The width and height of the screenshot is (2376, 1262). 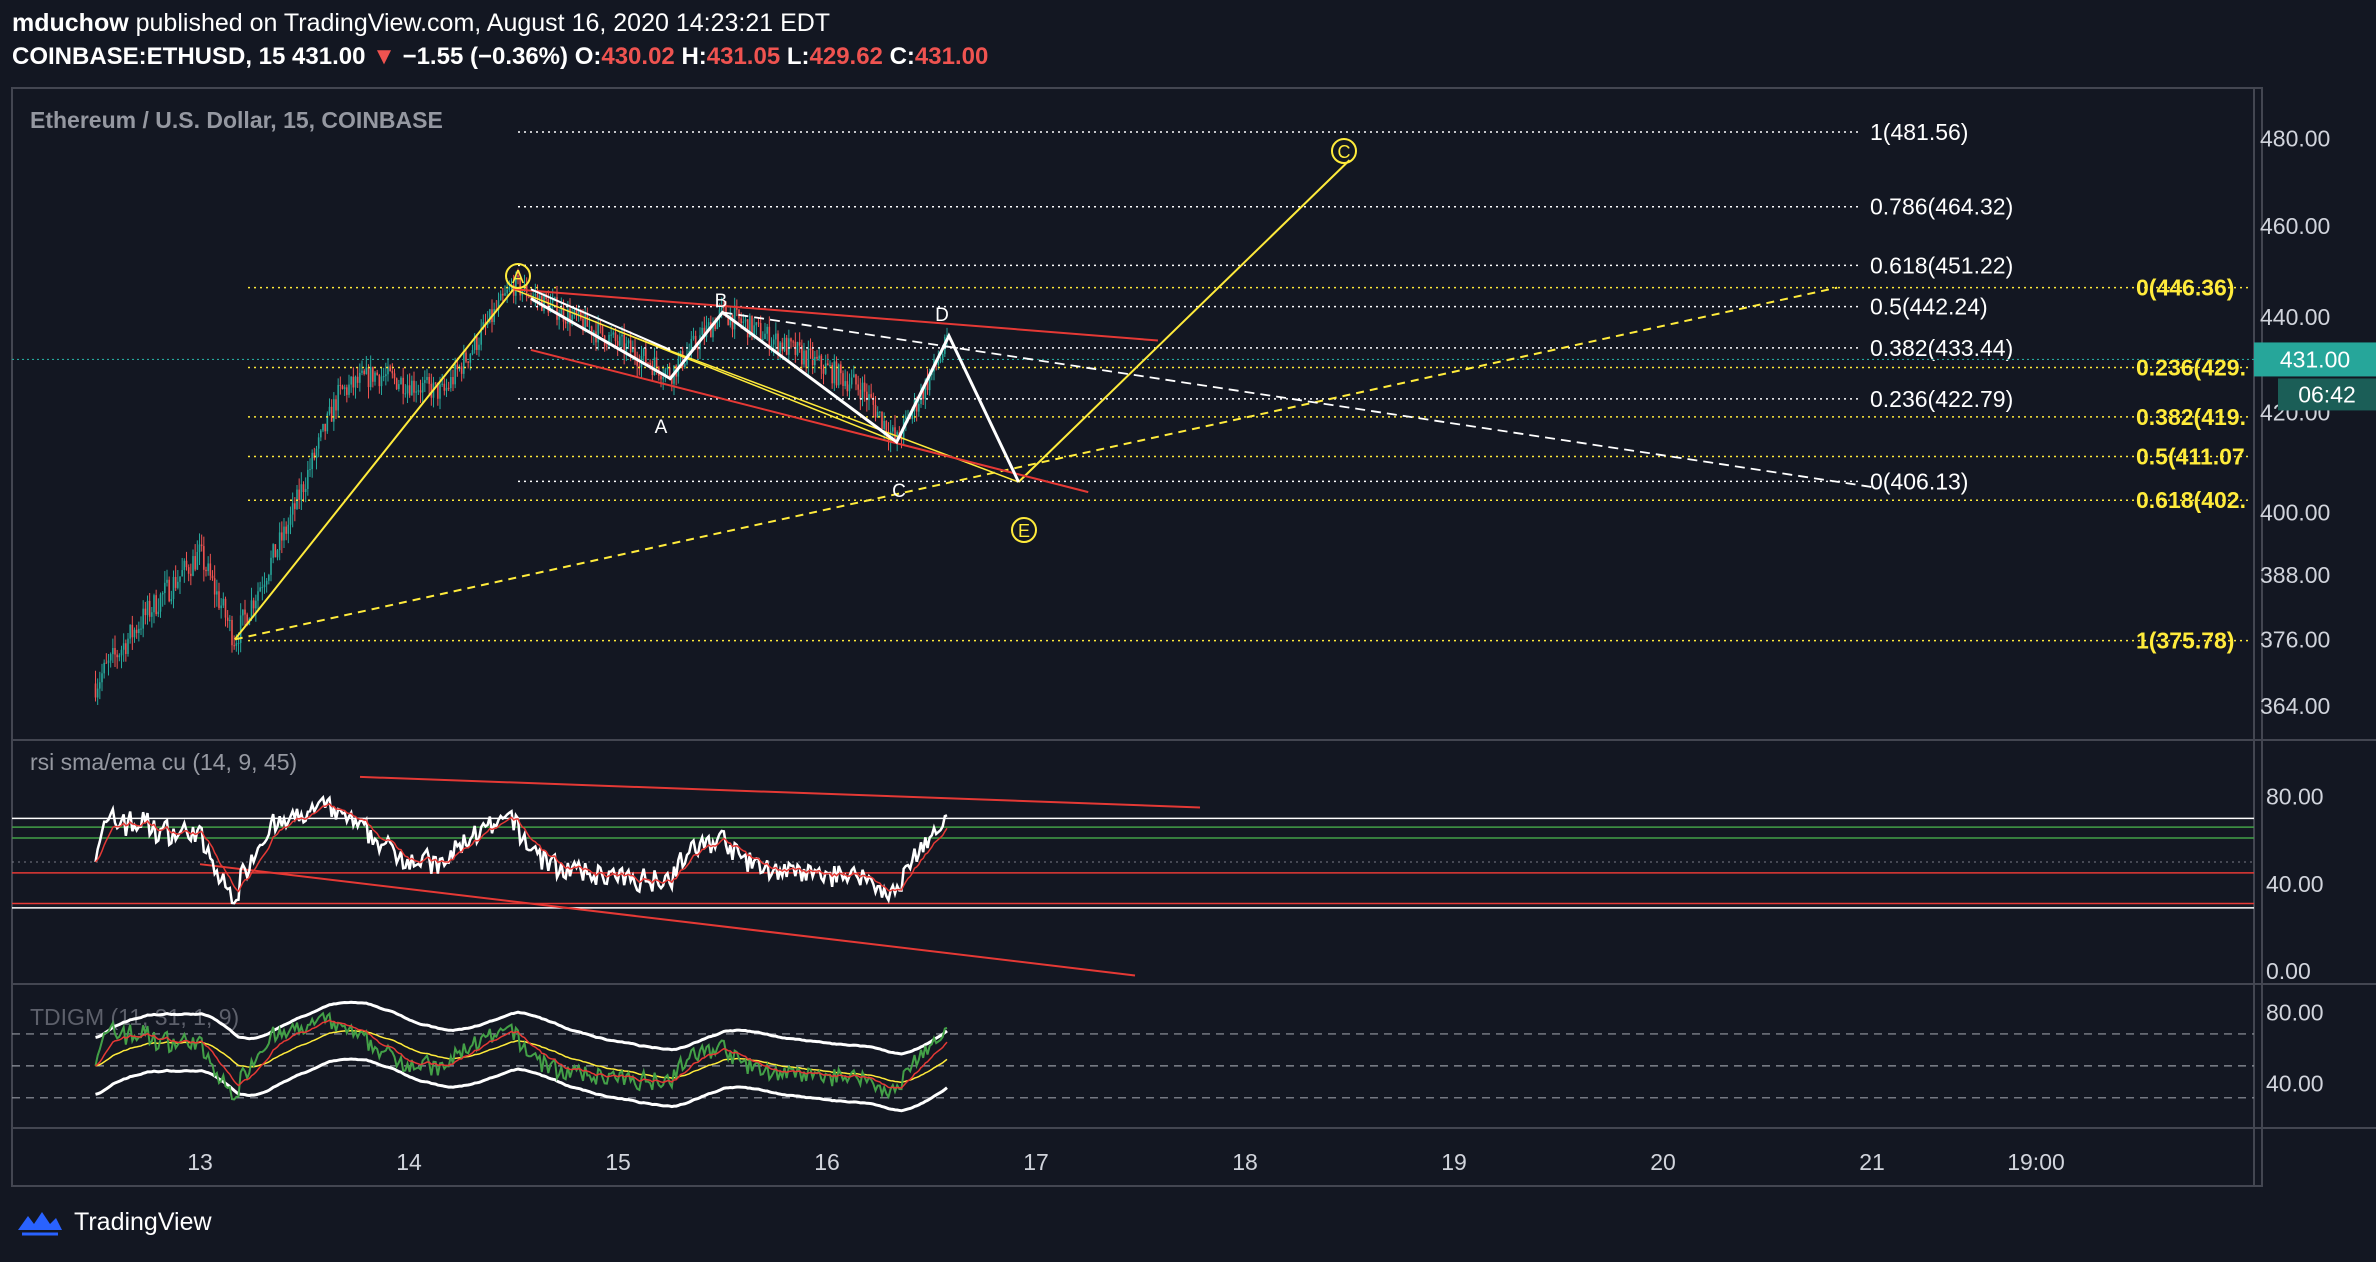 What do you see at coordinates (2191, 368) in the screenshot?
I see `fib-yellow-label: 0.236(429.` at bounding box center [2191, 368].